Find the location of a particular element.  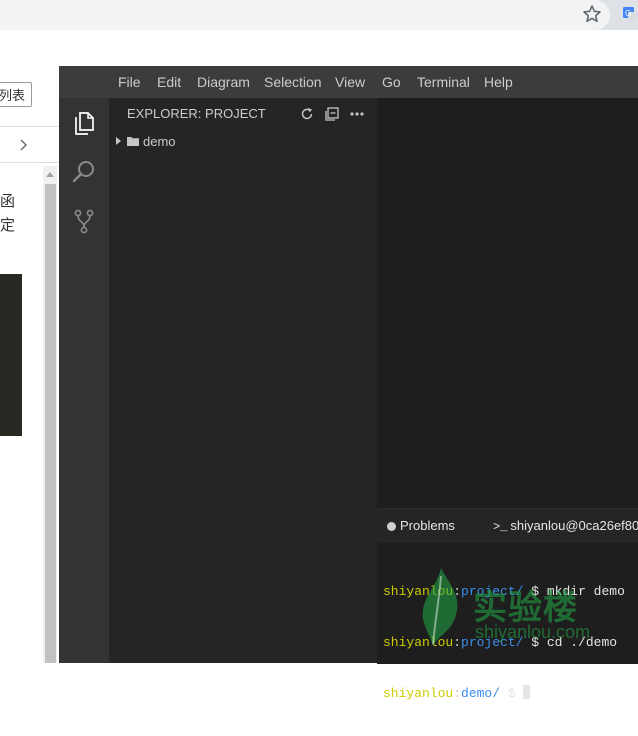

svg-text: G is located at coordinates (628, 13).